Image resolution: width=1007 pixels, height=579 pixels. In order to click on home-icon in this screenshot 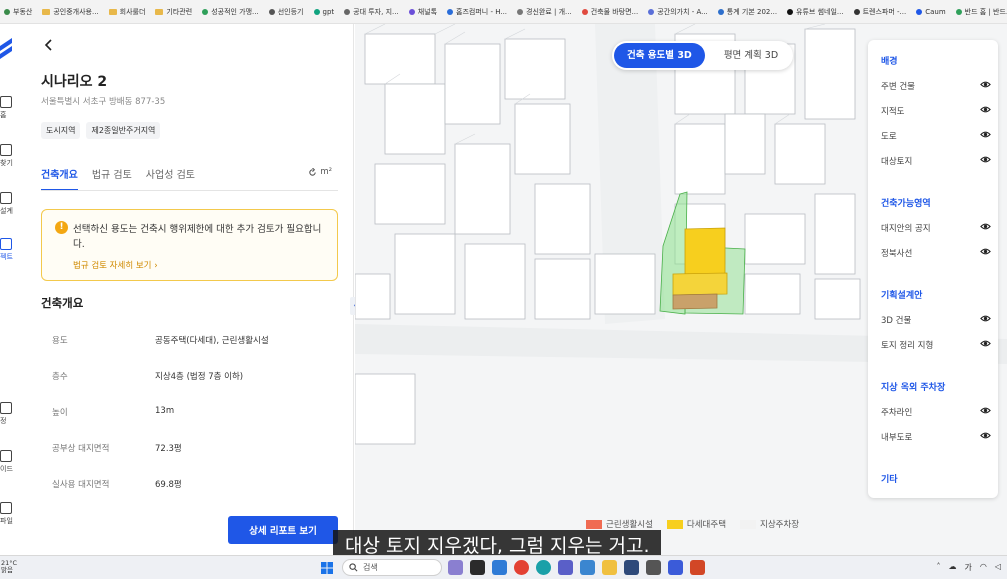, I will do `click(6, 102)`.